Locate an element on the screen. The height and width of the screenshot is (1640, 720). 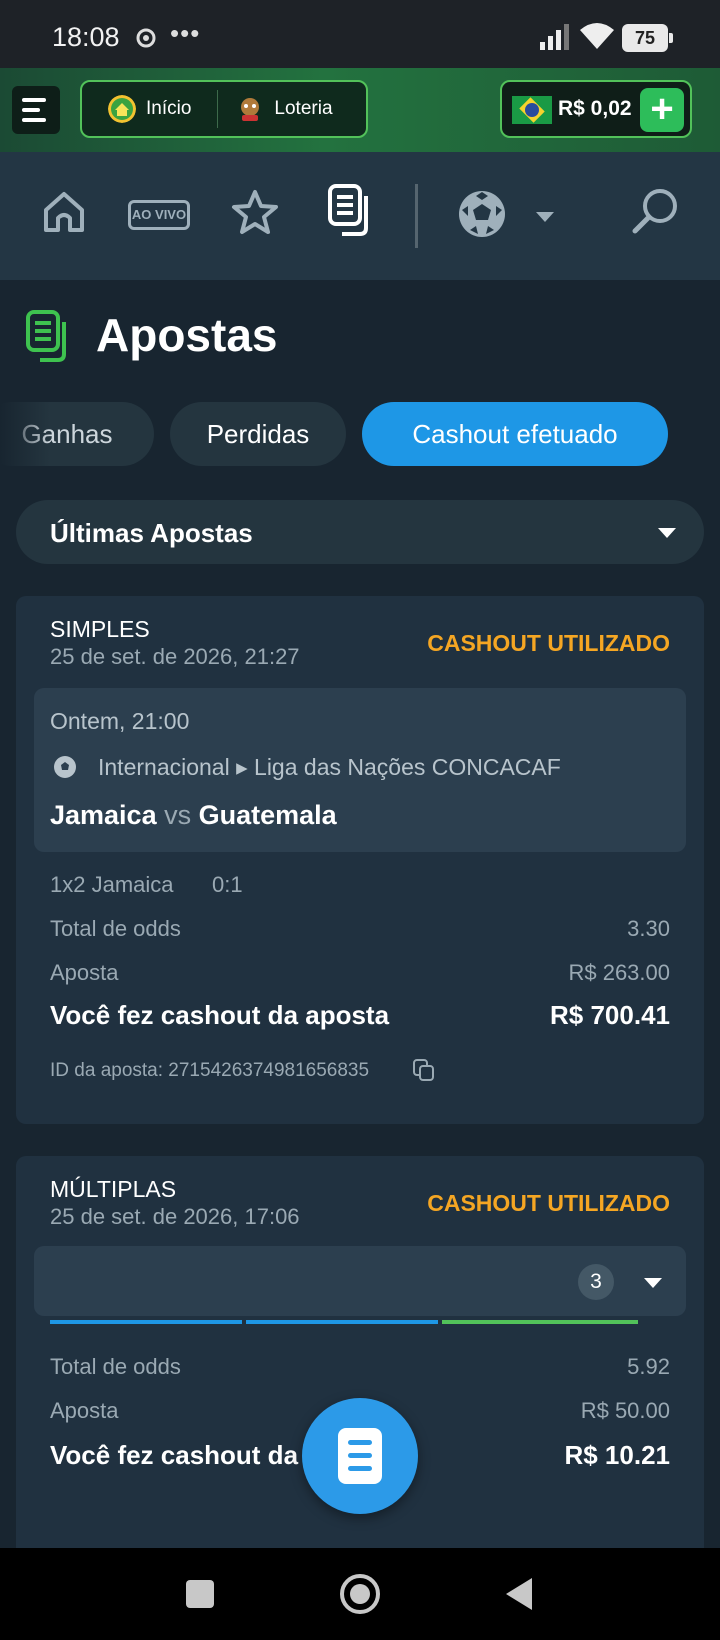
search-icon is located at coordinates (655, 211).